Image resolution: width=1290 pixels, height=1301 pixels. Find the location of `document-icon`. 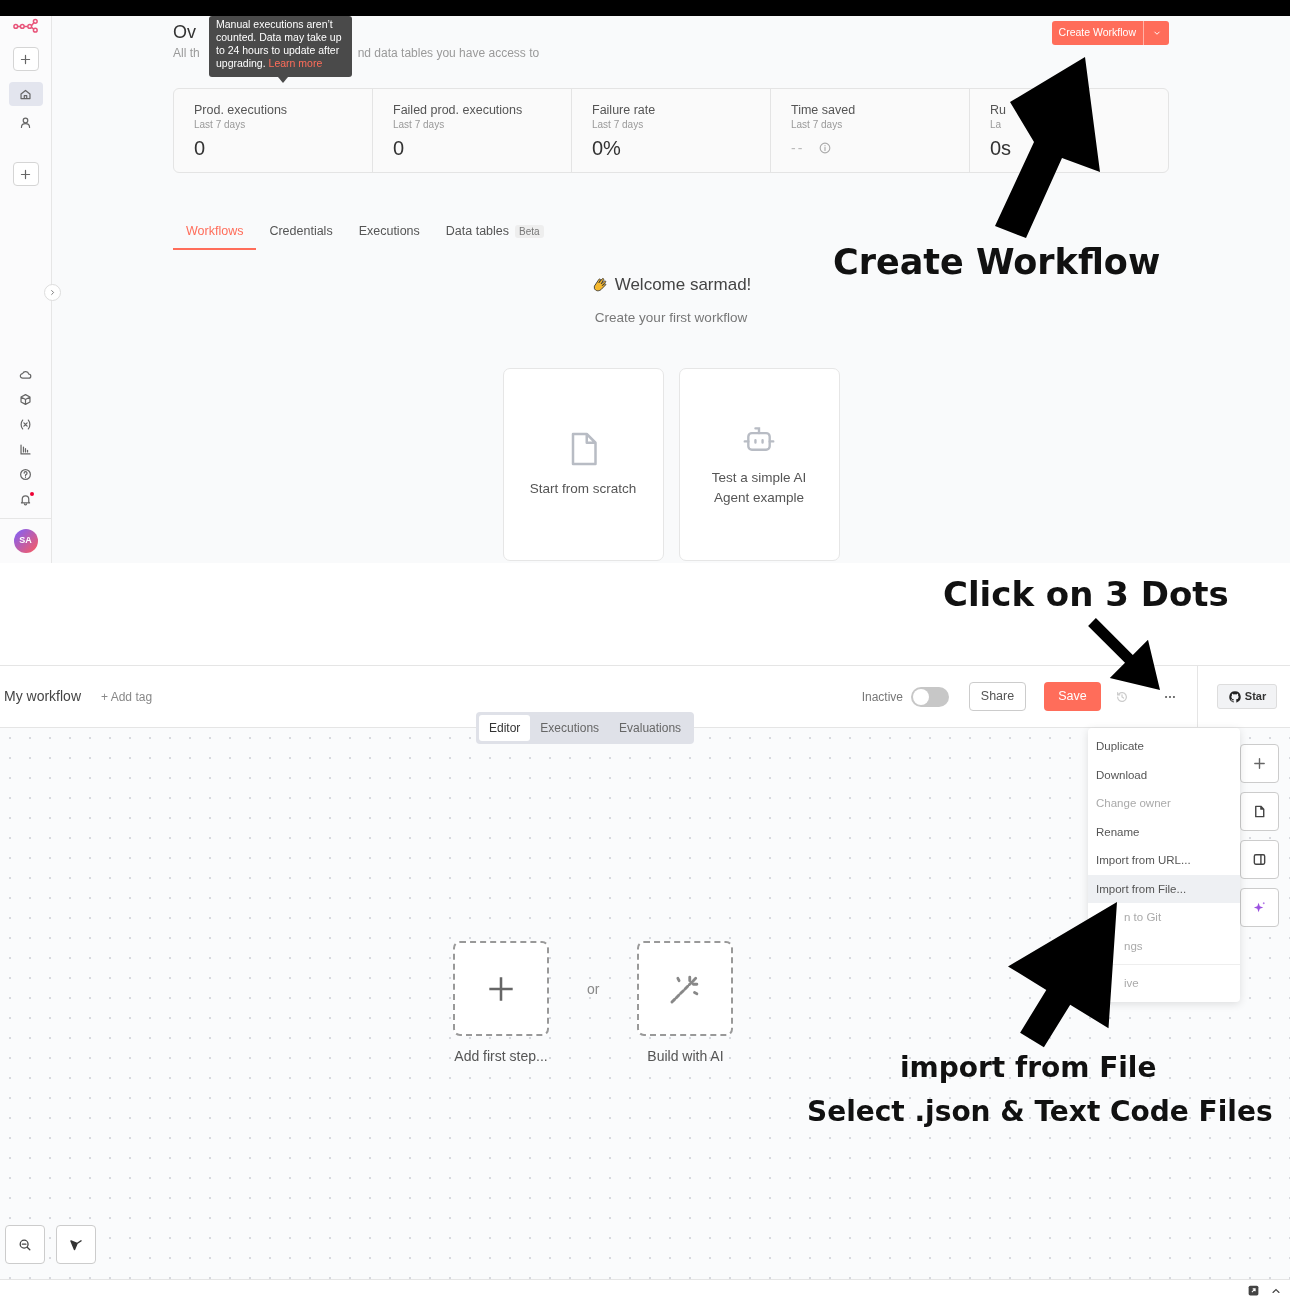

document-icon is located at coordinates (1259, 811).